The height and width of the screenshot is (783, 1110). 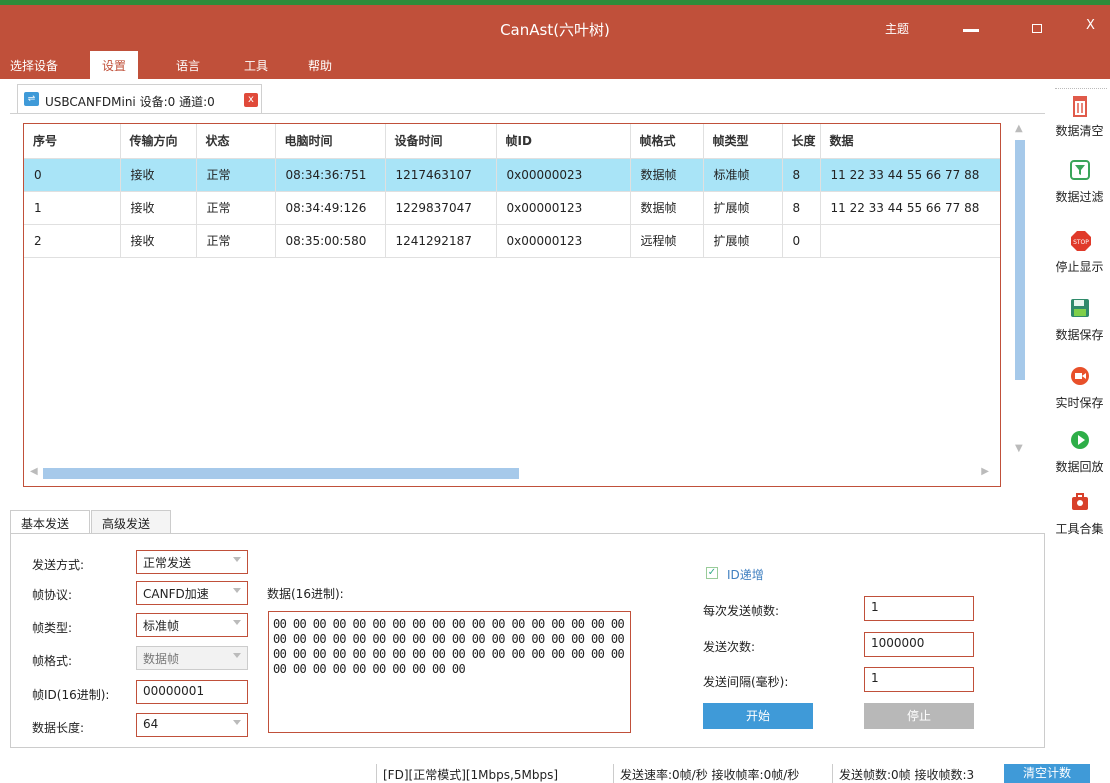 What do you see at coordinates (919, 644) in the screenshot?
I see `send-count-input: 1000000` at bounding box center [919, 644].